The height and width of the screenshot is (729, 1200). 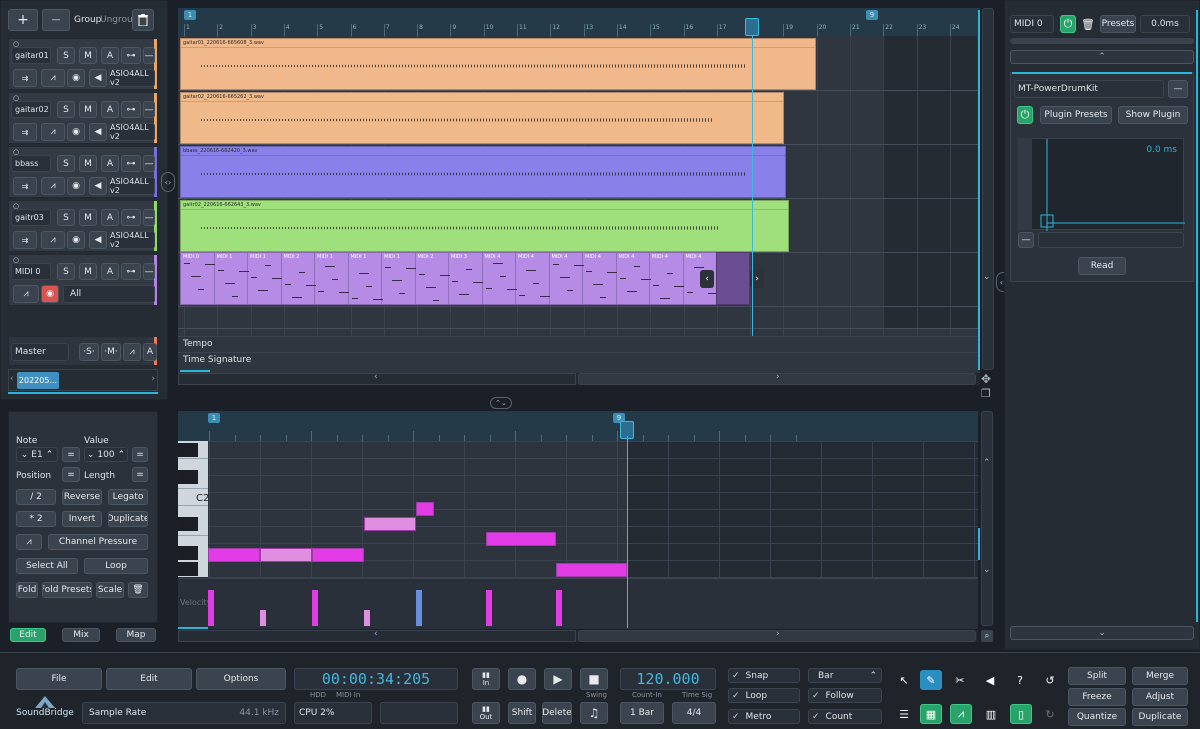 I want to click on list-view-icon: ☰, so click(x=904, y=714).